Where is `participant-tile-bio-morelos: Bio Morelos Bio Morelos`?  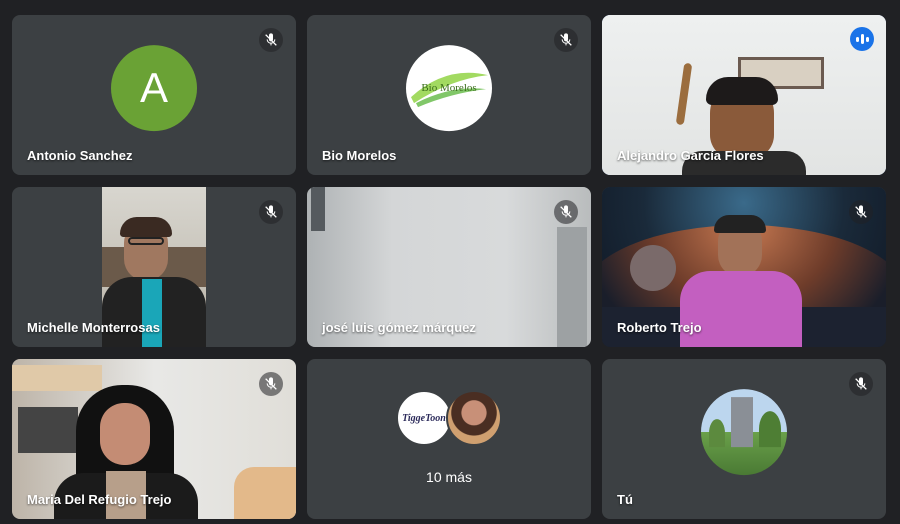
participant-tile-bio-morelos: Bio Morelos Bio Morelos is located at coordinates (449, 95).